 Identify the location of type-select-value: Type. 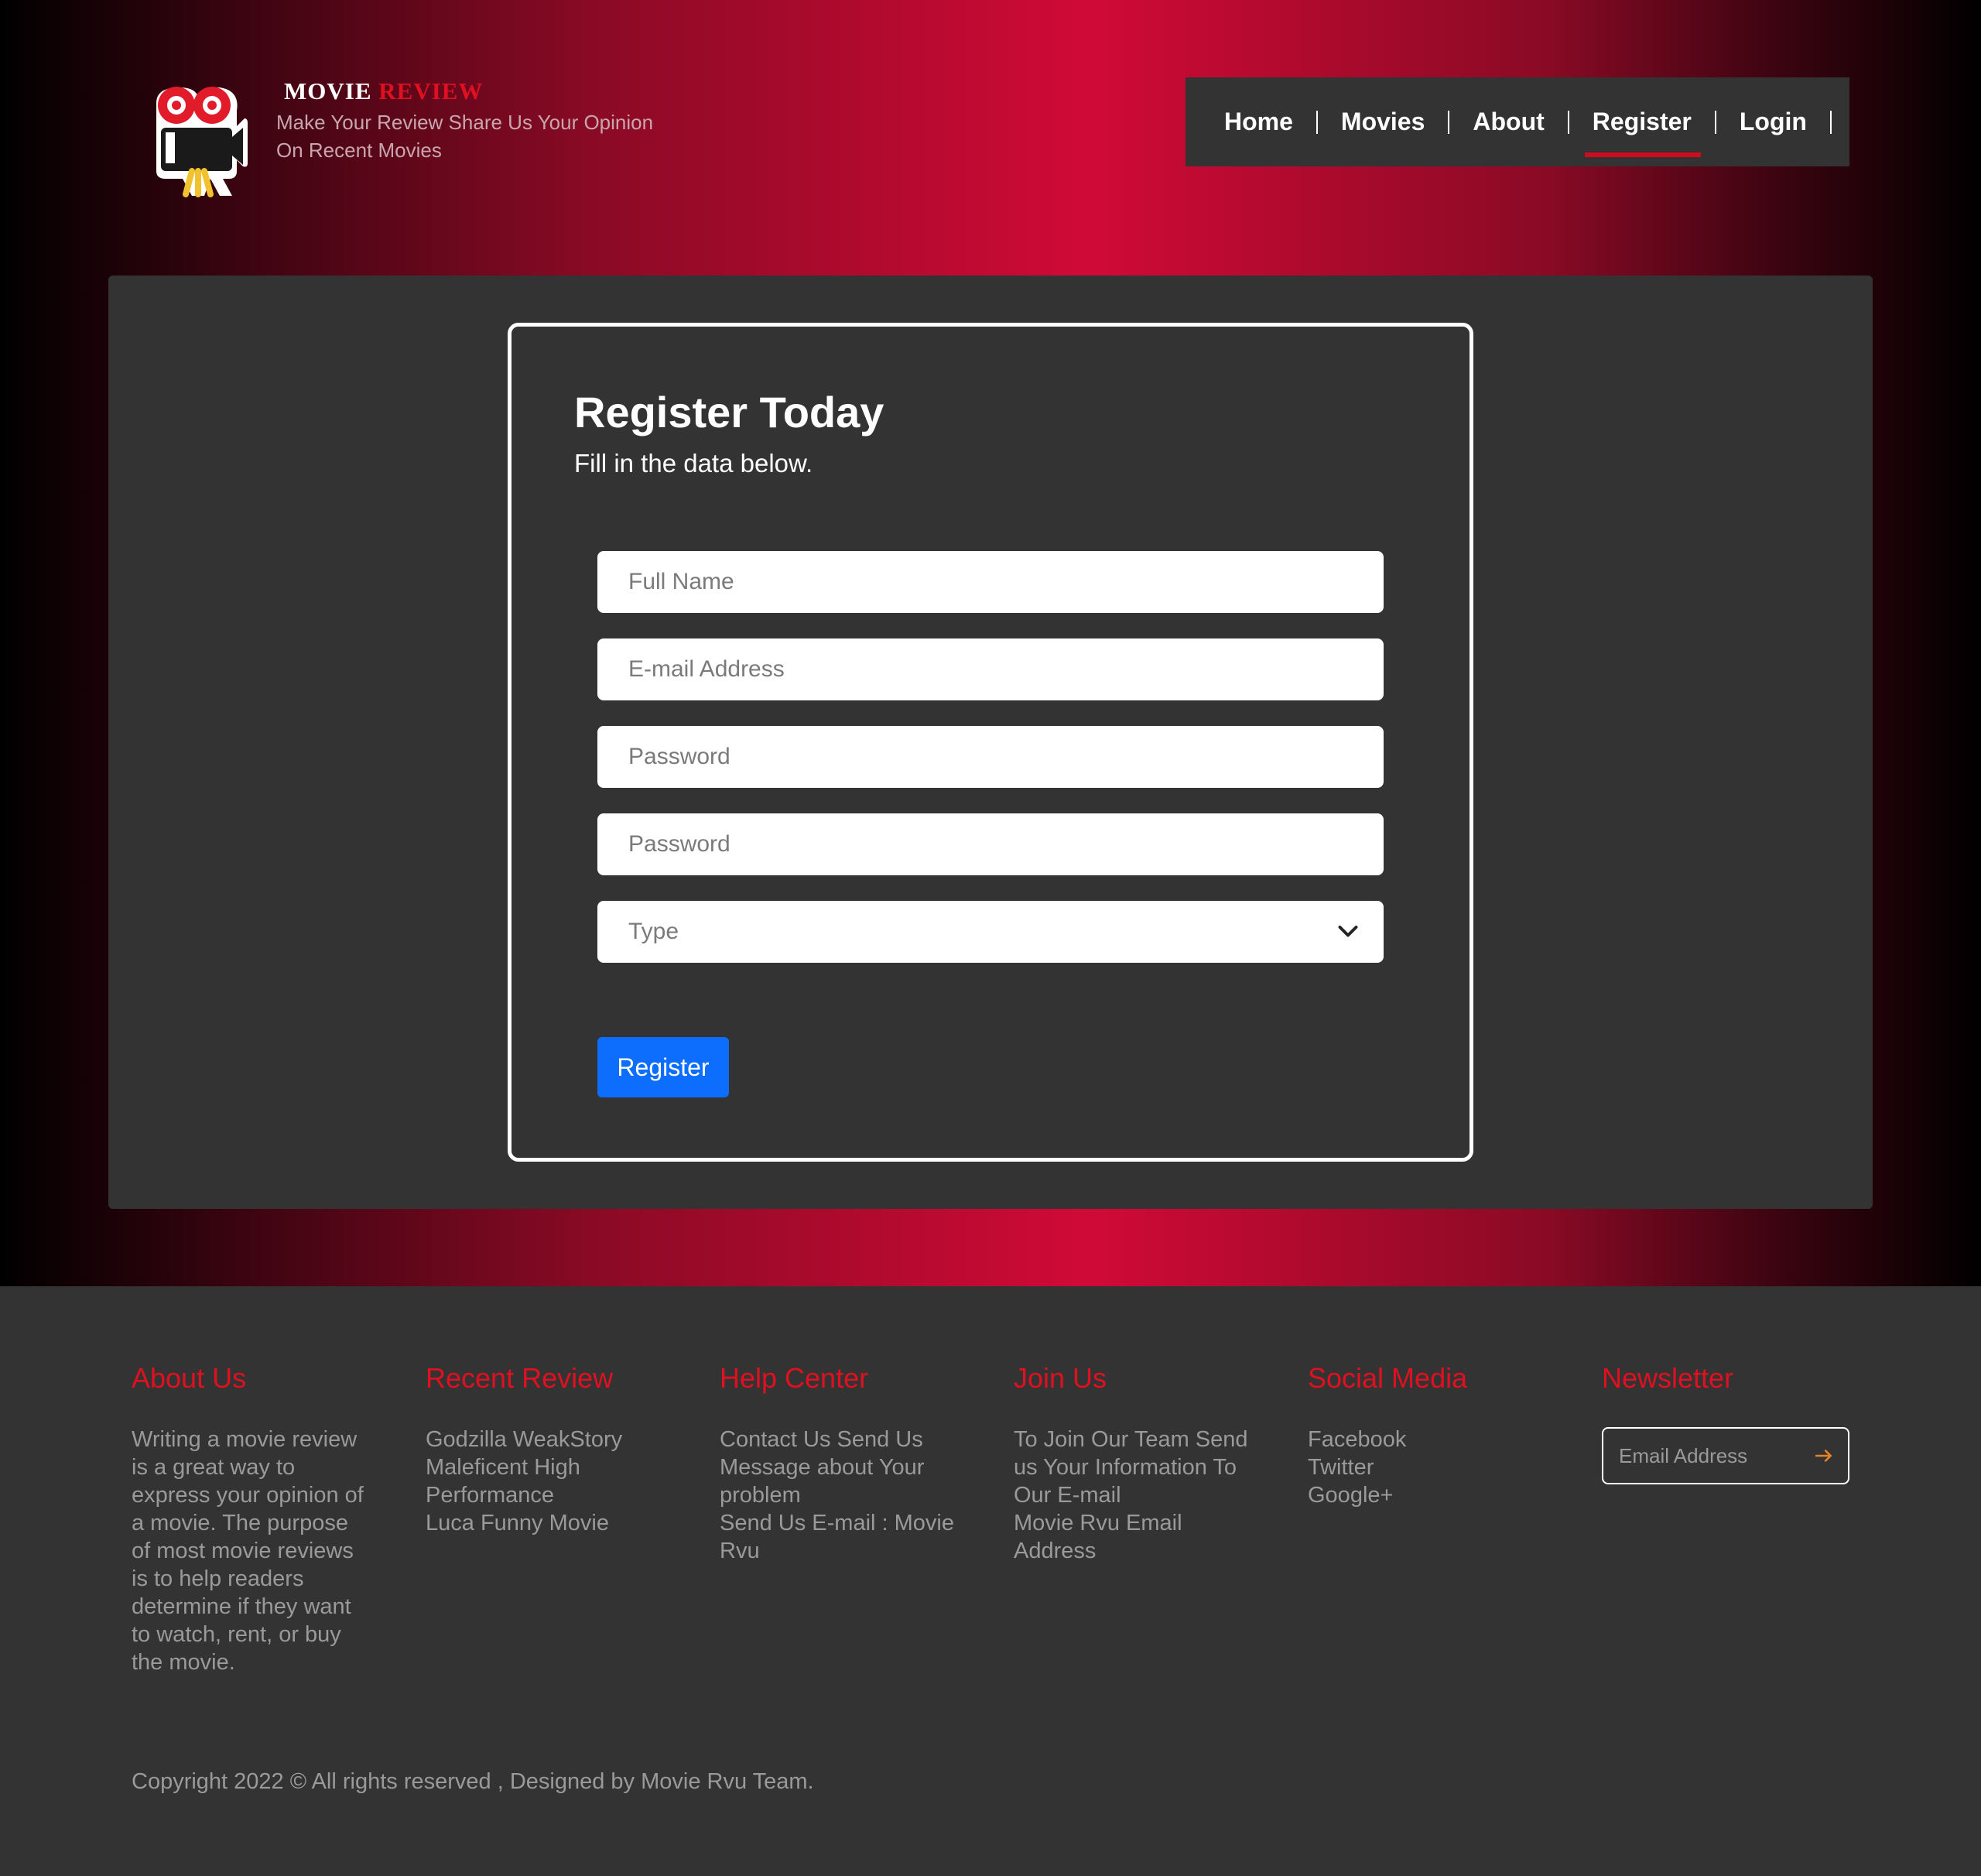
(653, 931).